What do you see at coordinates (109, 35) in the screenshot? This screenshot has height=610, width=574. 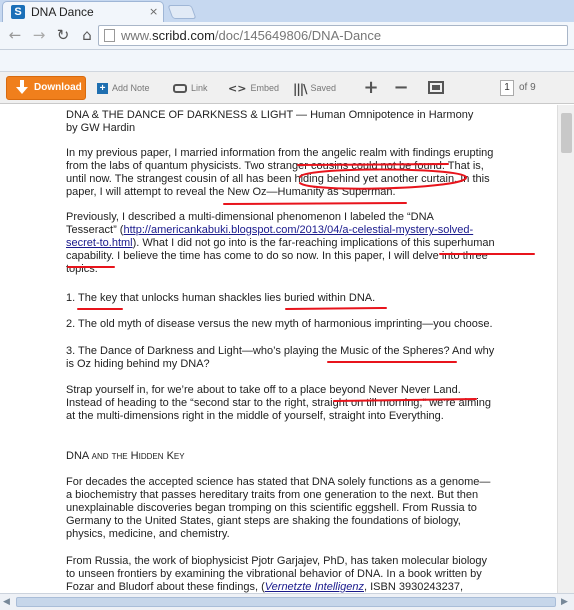 I see `page-icon` at bounding box center [109, 35].